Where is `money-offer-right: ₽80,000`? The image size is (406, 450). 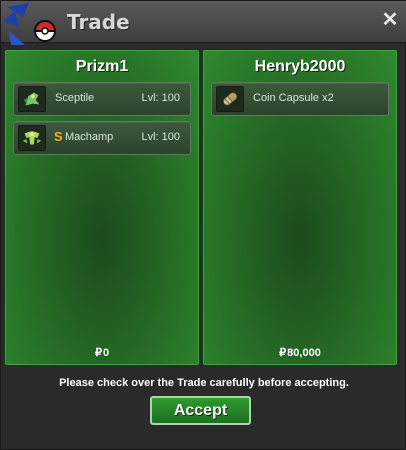
money-offer-right: ₽80,000 is located at coordinates (300, 352).